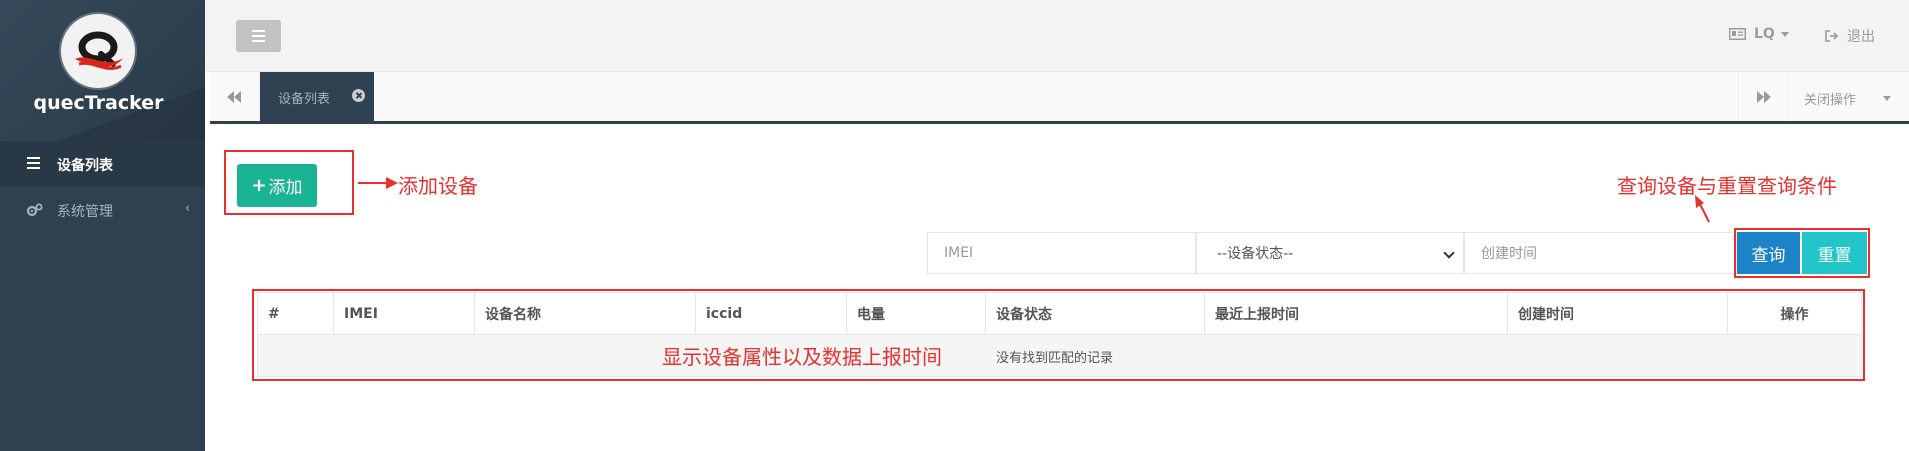  I want to click on sidebar-item-system-management: 系统管理 ‹, so click(102, 210).